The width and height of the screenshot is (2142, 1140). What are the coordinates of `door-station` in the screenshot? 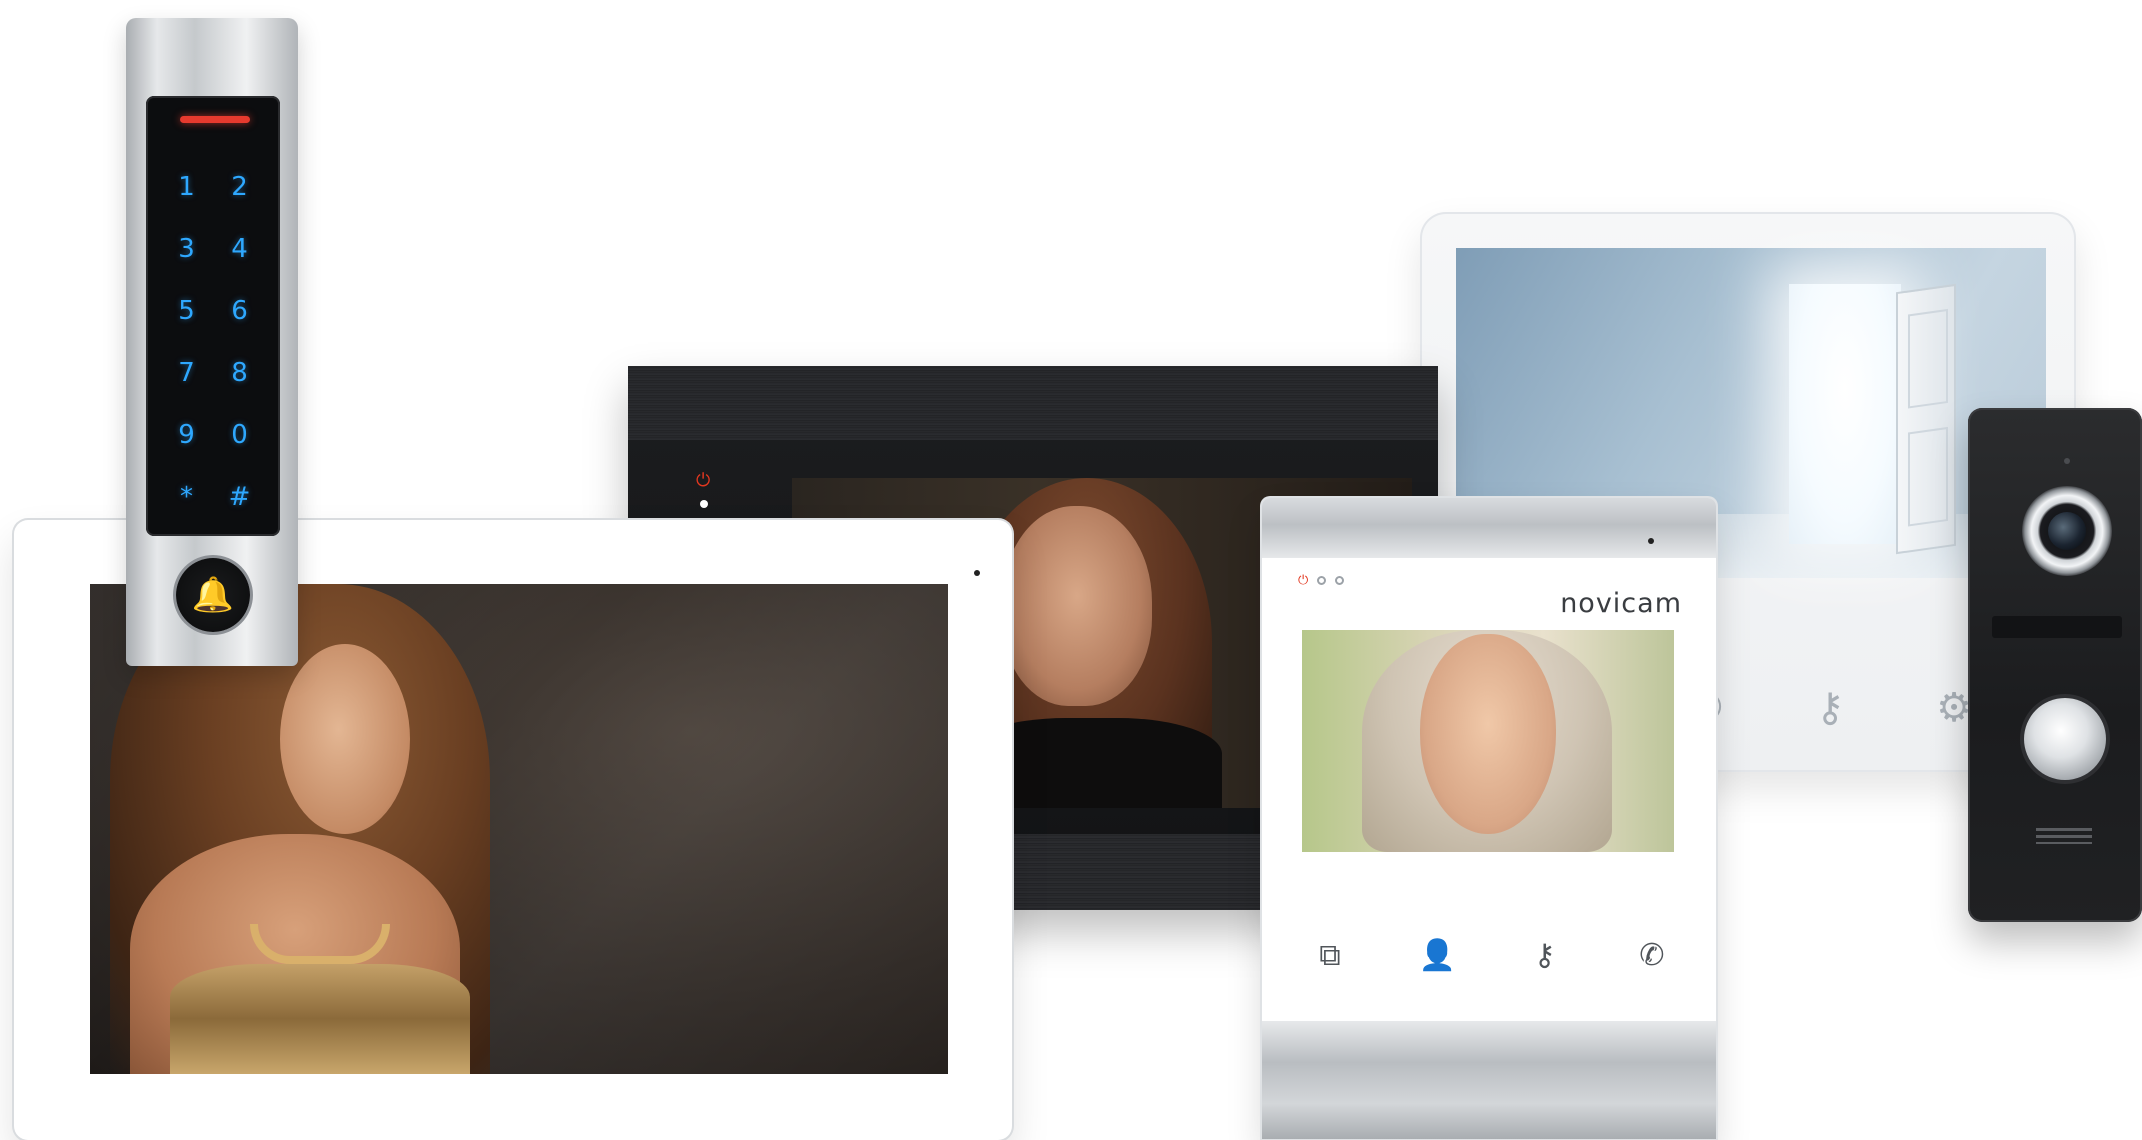 It's located at (2055, 665).